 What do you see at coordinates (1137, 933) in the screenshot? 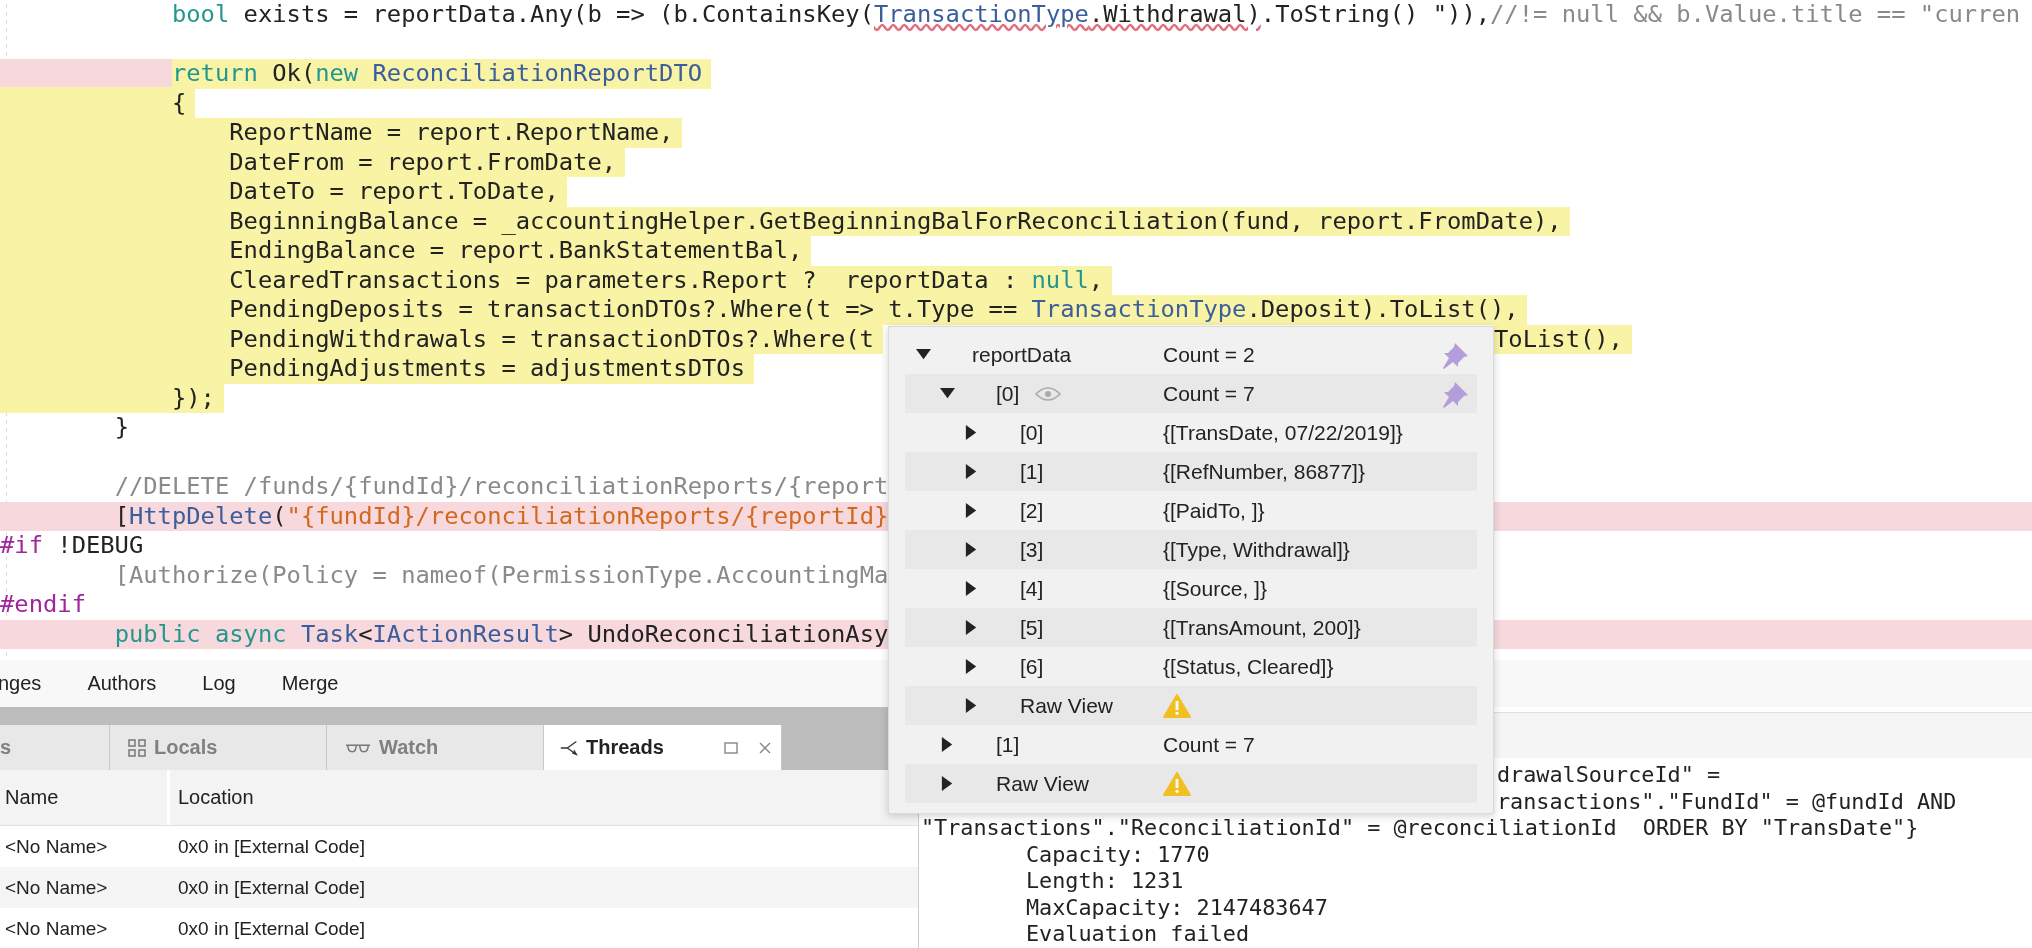
I see `output-text: Evaluation failed` at bounding box center [1137, 933].